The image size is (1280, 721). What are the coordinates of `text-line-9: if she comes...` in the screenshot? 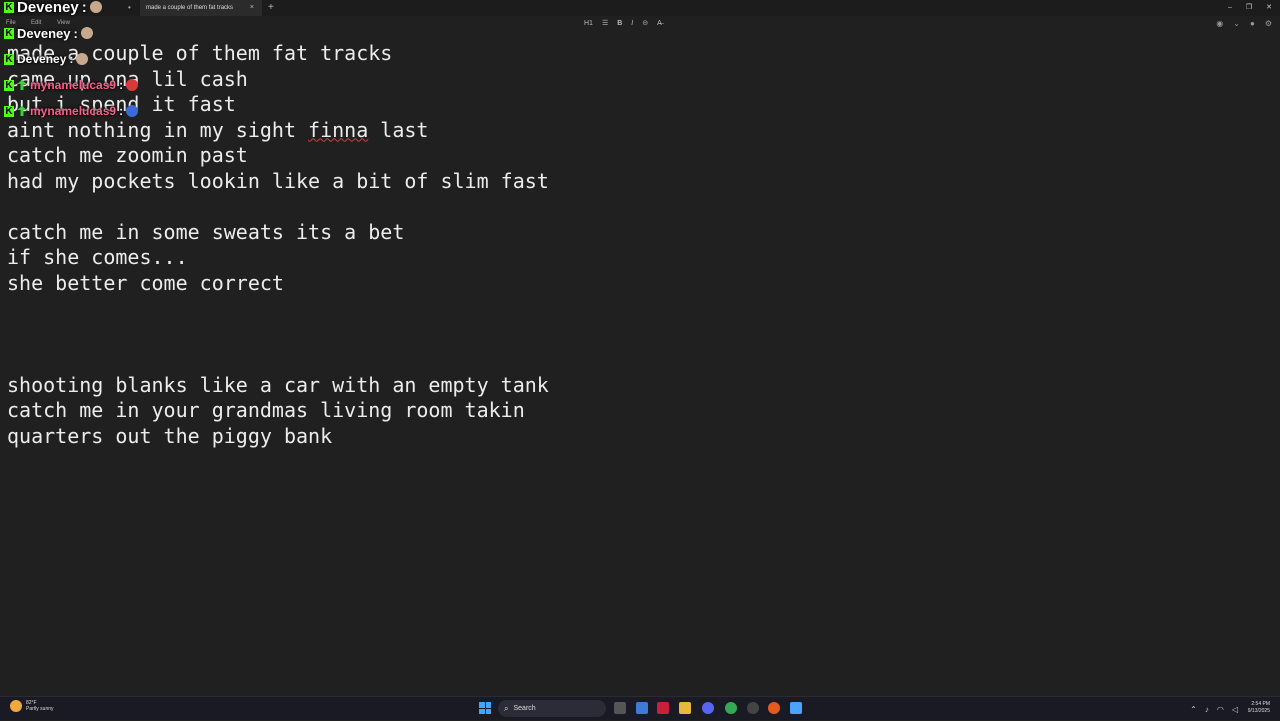 It's located at (97, 257).